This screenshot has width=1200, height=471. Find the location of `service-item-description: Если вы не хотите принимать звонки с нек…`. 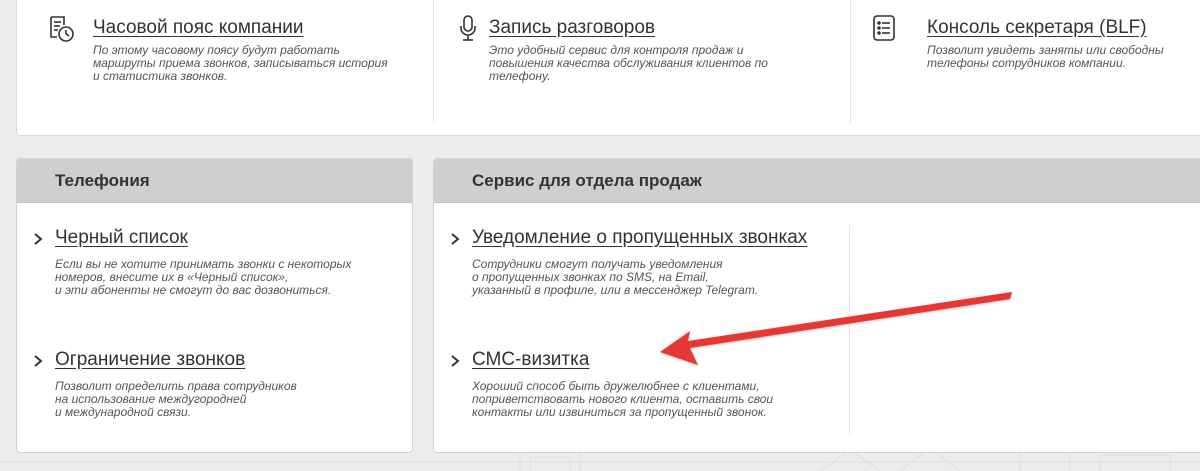

service-item-description: Если вы не хотите принимать звонки с нек… is located at coordinates (203, 277).